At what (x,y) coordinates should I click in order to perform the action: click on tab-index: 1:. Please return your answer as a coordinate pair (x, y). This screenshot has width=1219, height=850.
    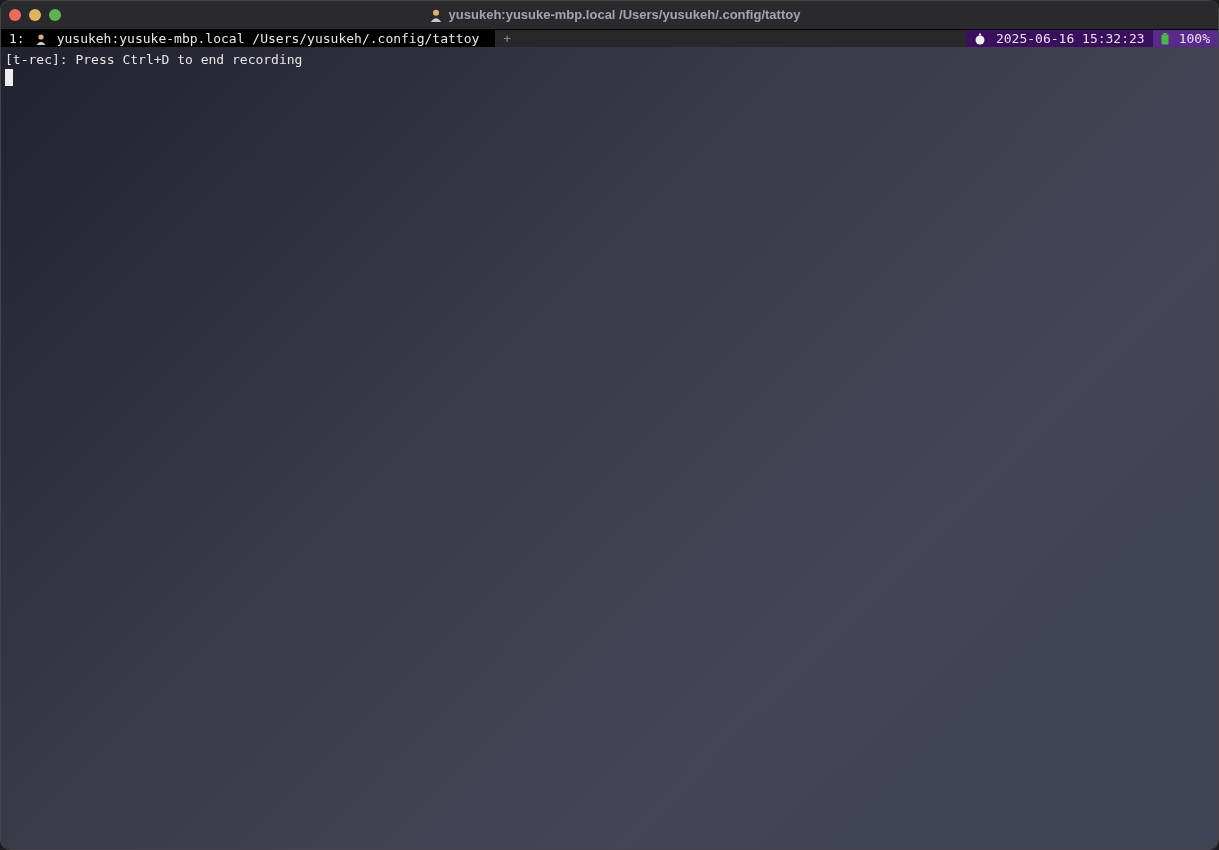
    Looking at the image, I should click on (17, 38).